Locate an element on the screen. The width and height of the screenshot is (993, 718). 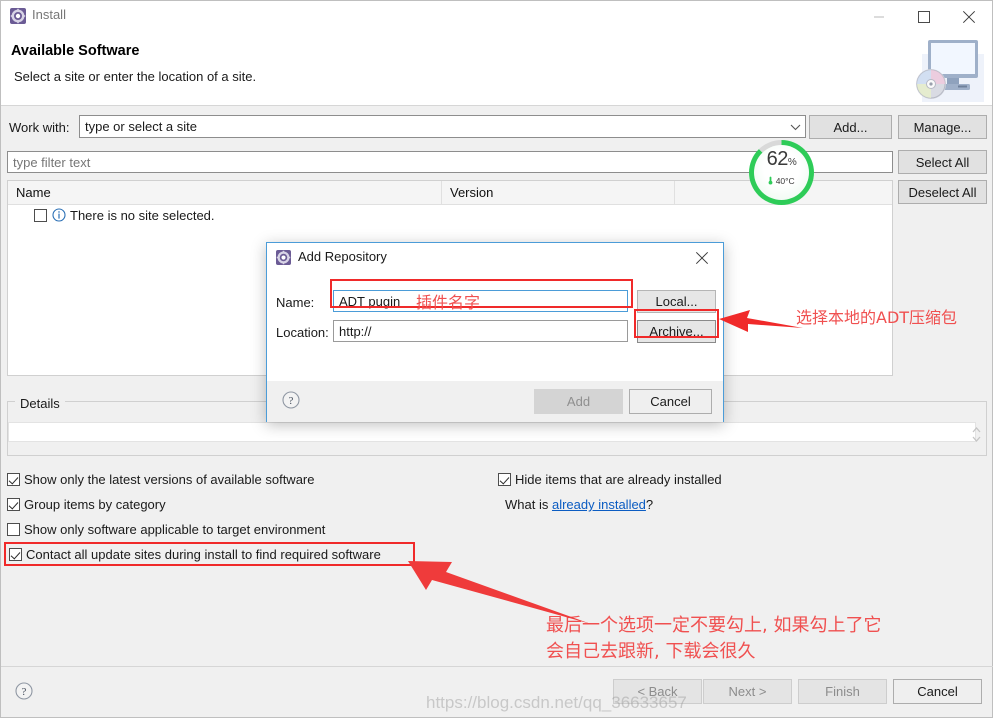
checkbox-hide-installed: Hide items that are already installed is located at coordinates (610, 479).